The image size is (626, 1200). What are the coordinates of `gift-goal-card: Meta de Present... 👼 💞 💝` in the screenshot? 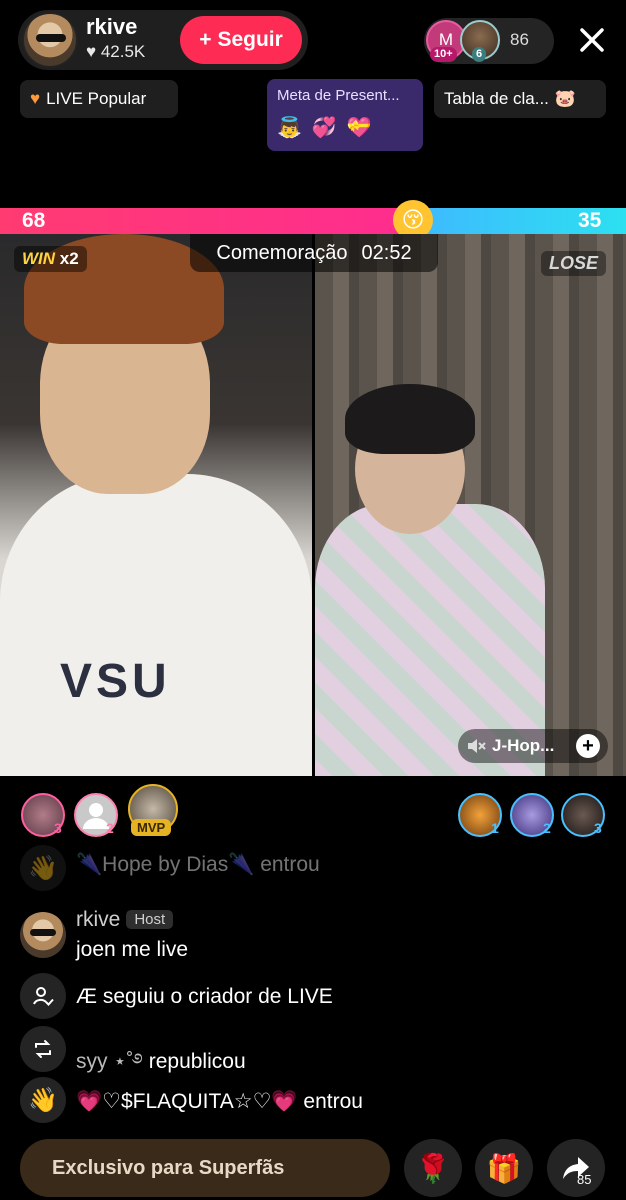 It's located at (345, 115).